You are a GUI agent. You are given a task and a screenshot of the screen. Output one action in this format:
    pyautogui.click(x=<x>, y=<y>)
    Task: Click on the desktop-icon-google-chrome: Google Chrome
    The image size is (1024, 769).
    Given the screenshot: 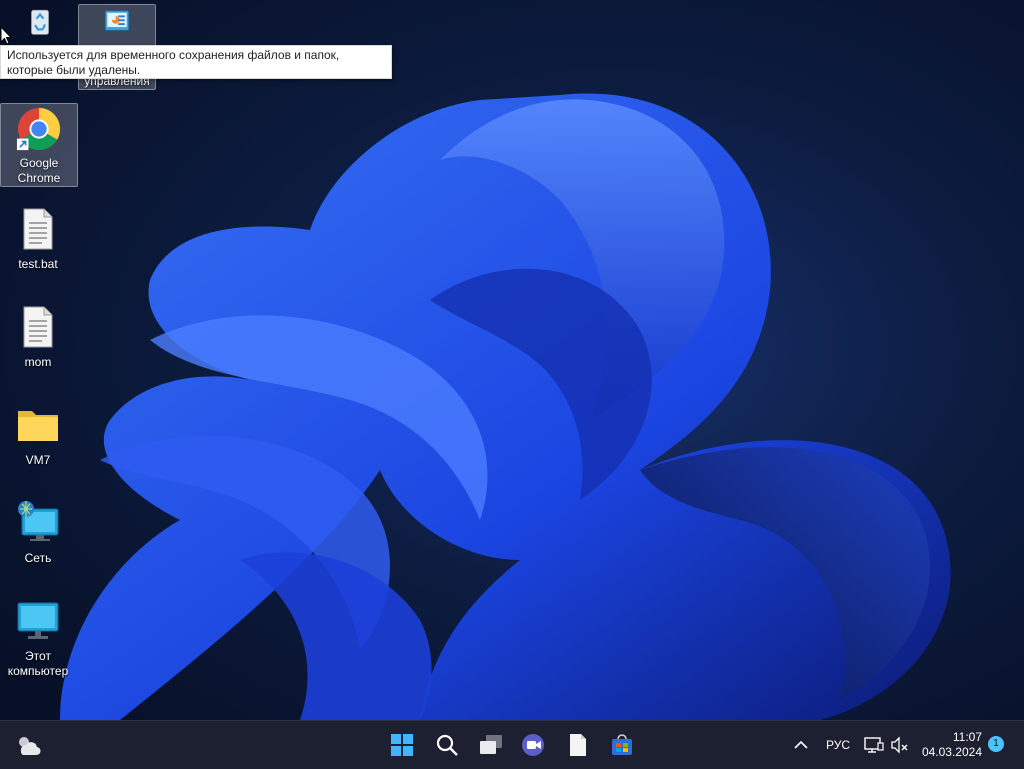 What is the action you would take?
    pyautogui.click(x=39, y=145)
    